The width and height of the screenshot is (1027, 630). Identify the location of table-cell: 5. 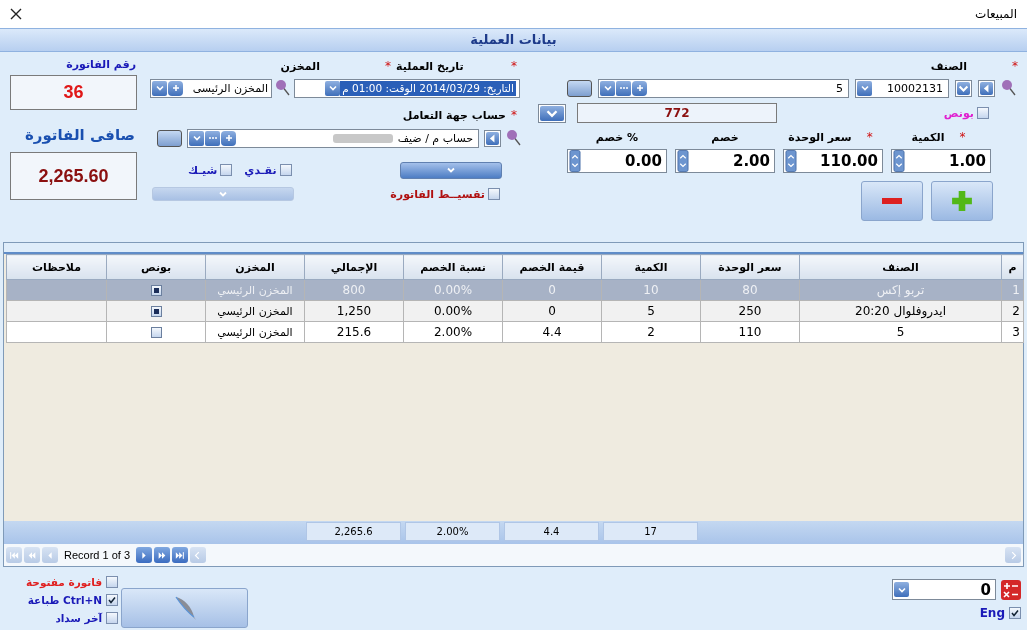
(900, 332).